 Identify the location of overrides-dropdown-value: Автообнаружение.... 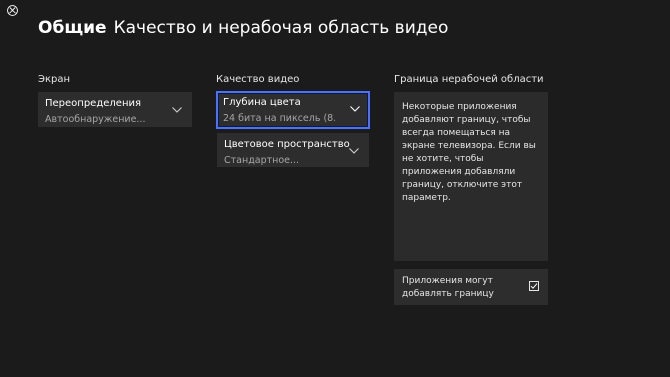
(95, 119).